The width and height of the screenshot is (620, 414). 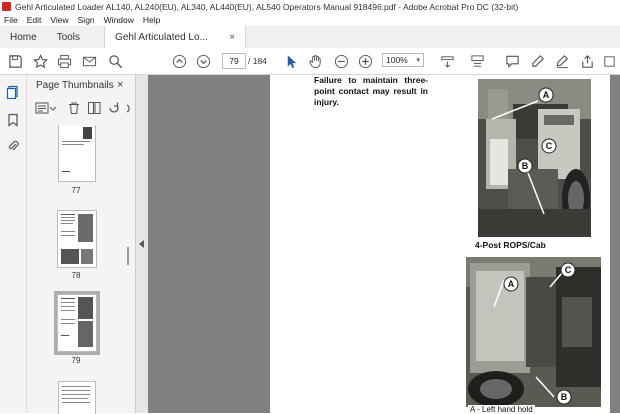 I want to click on thumbnail-page-number: 78, so click(x=76, y=275).